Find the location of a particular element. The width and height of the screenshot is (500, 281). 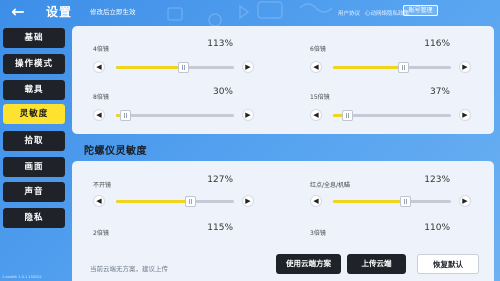

page-title: 设置 is located at coordinates (59, 12).